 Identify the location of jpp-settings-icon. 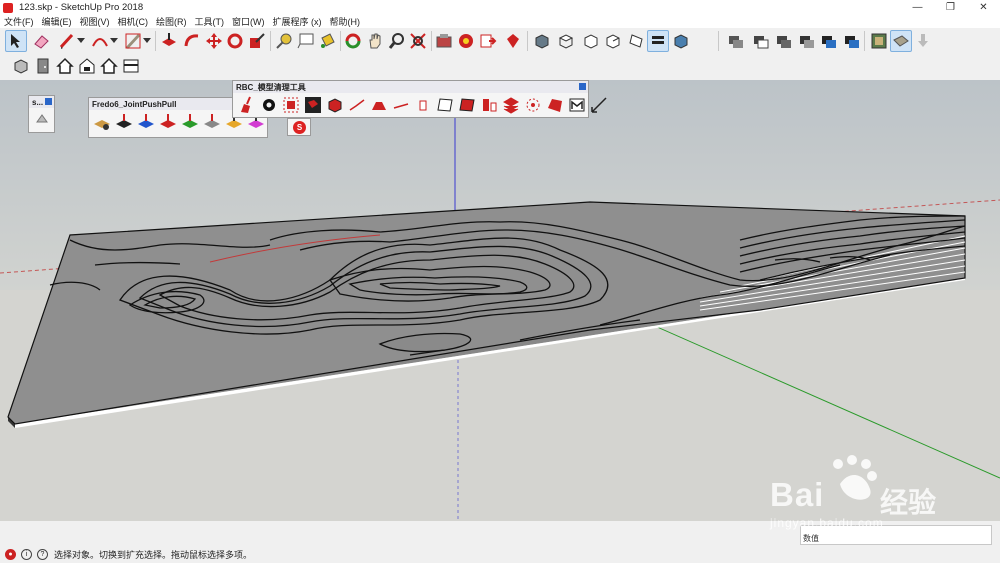
(102, 122).